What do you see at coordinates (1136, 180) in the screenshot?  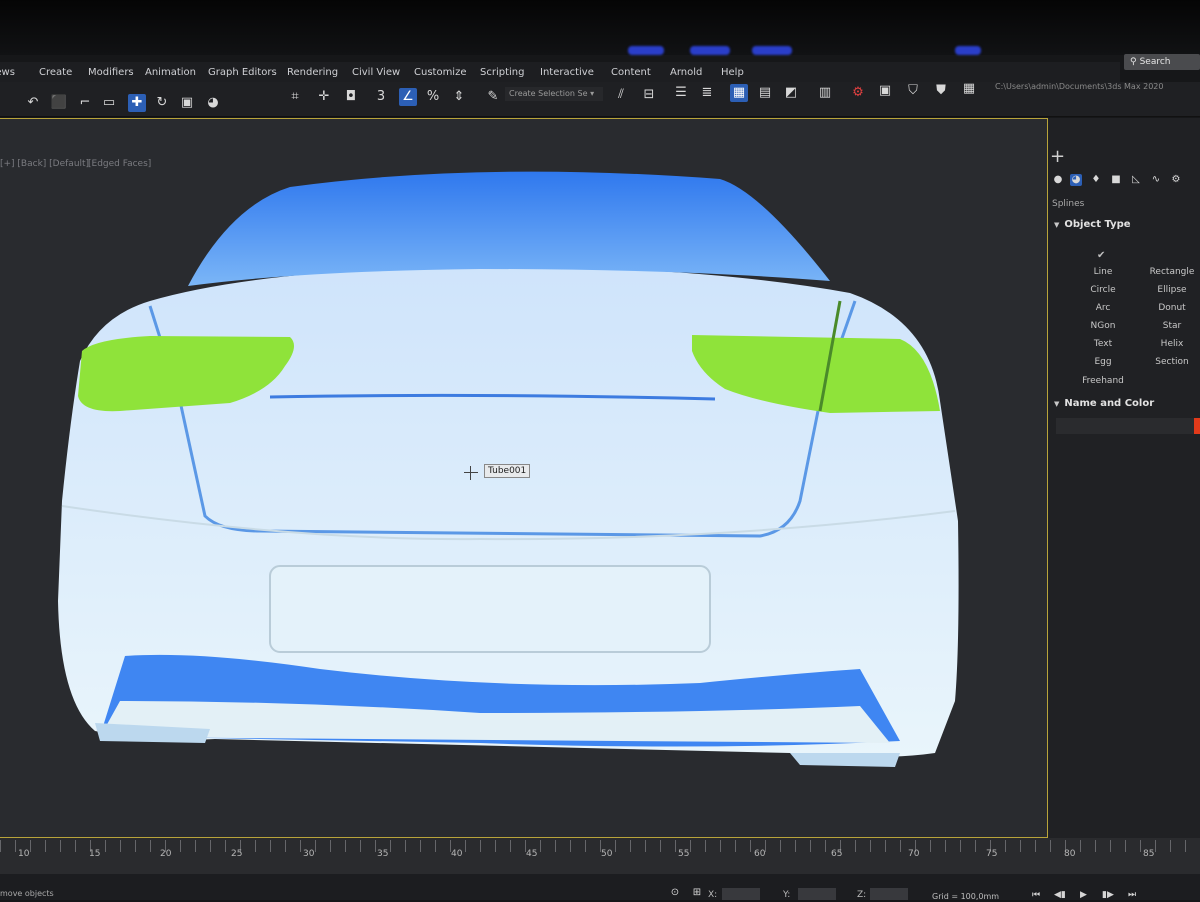 I see `helpers-icon: ◺` at bounding box center [1136, 180].